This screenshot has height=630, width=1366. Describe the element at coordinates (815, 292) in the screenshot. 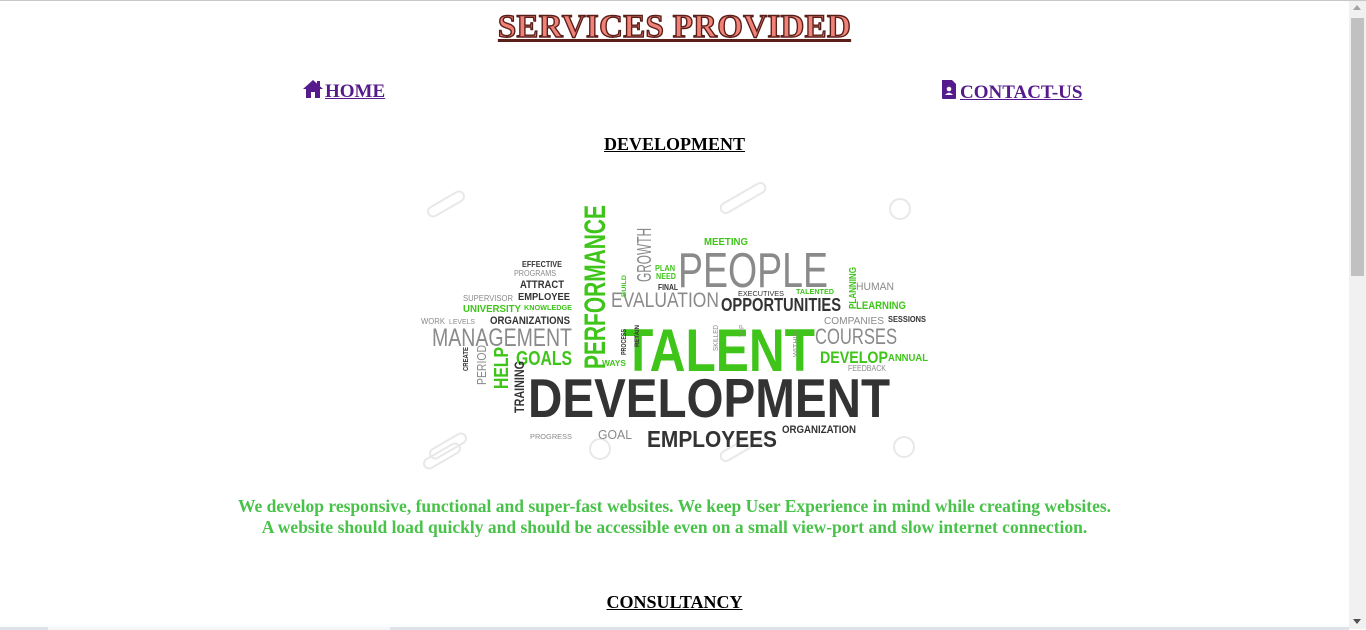

I see `word-talented: TALENTED` at that location.